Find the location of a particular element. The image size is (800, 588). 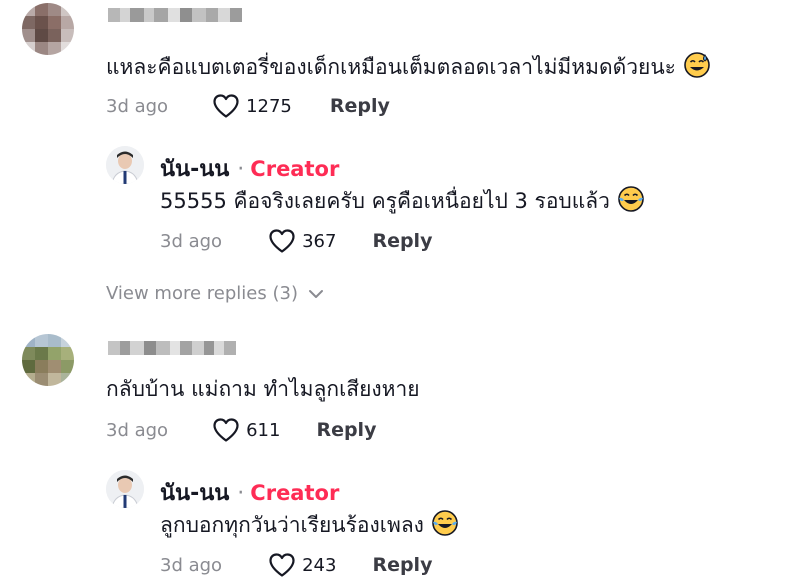

like-button: 1275 is located at coordinates (252, 106).